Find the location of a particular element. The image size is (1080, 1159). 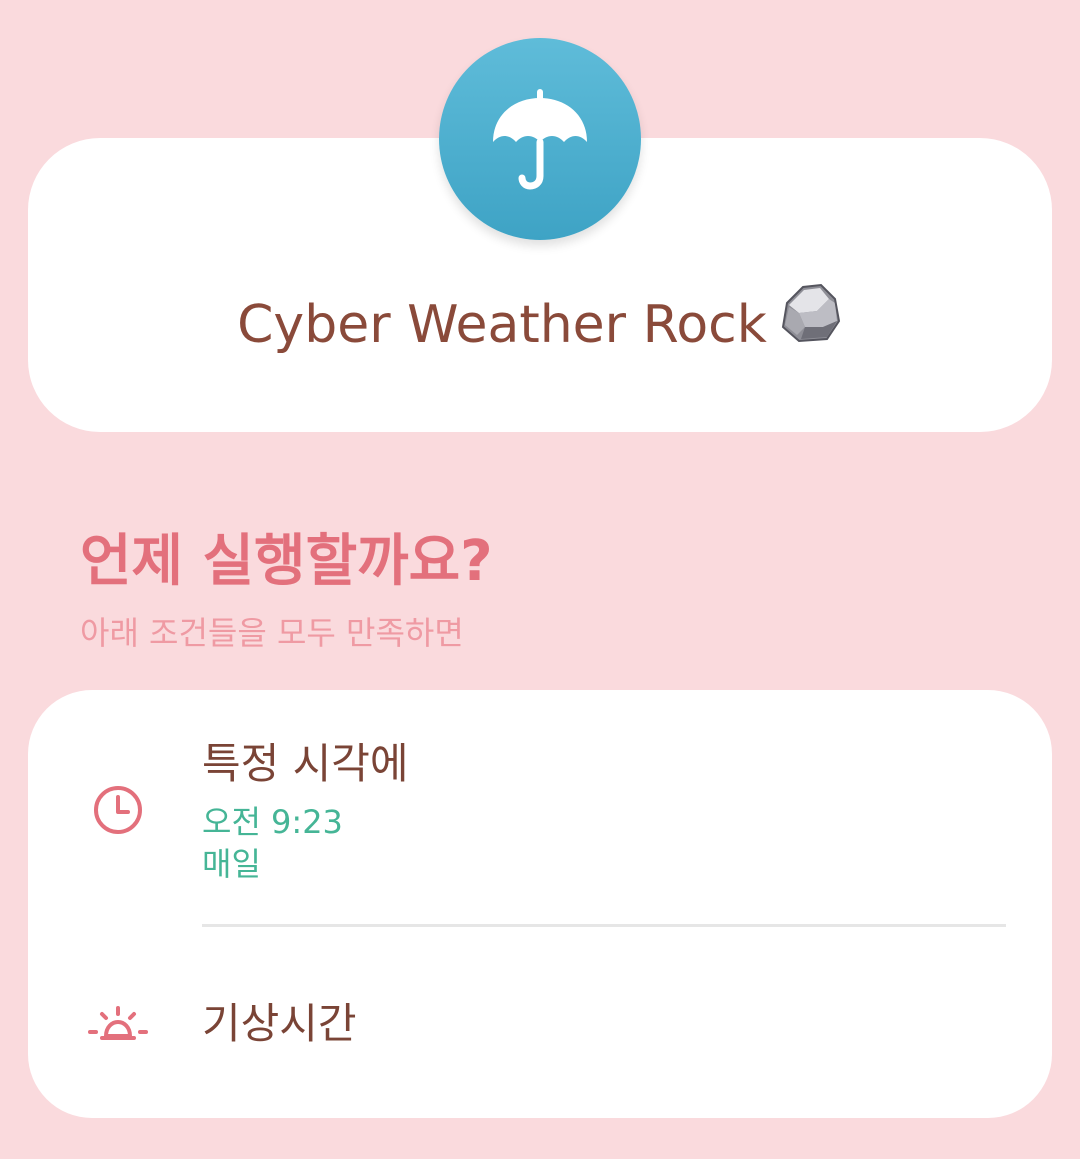

condition-time-value: 오전 9:23 is located at coordinates (272, 822).